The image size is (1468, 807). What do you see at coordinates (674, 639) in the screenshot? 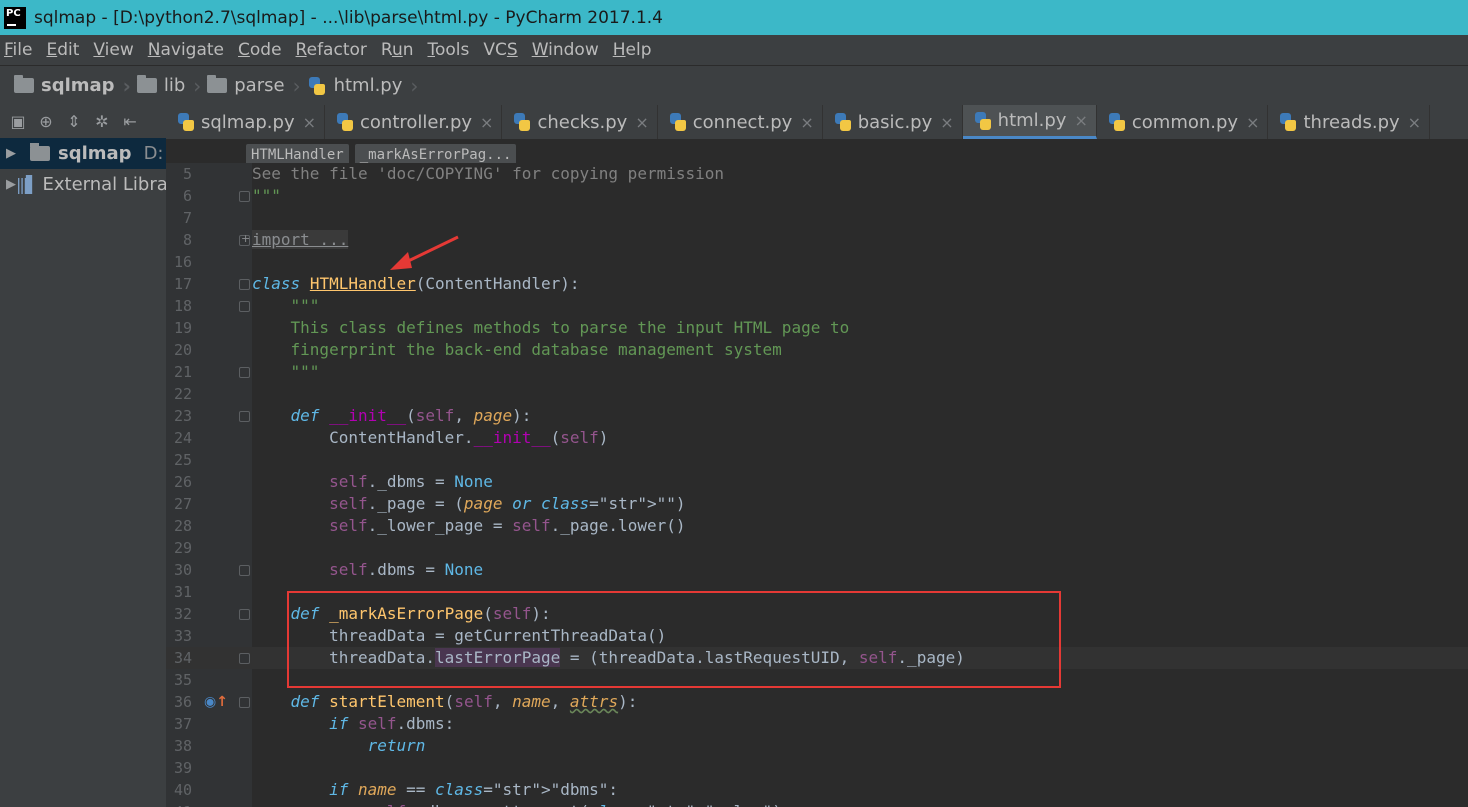
I see `highlight-rectangle` at bounding box center [674, 639].